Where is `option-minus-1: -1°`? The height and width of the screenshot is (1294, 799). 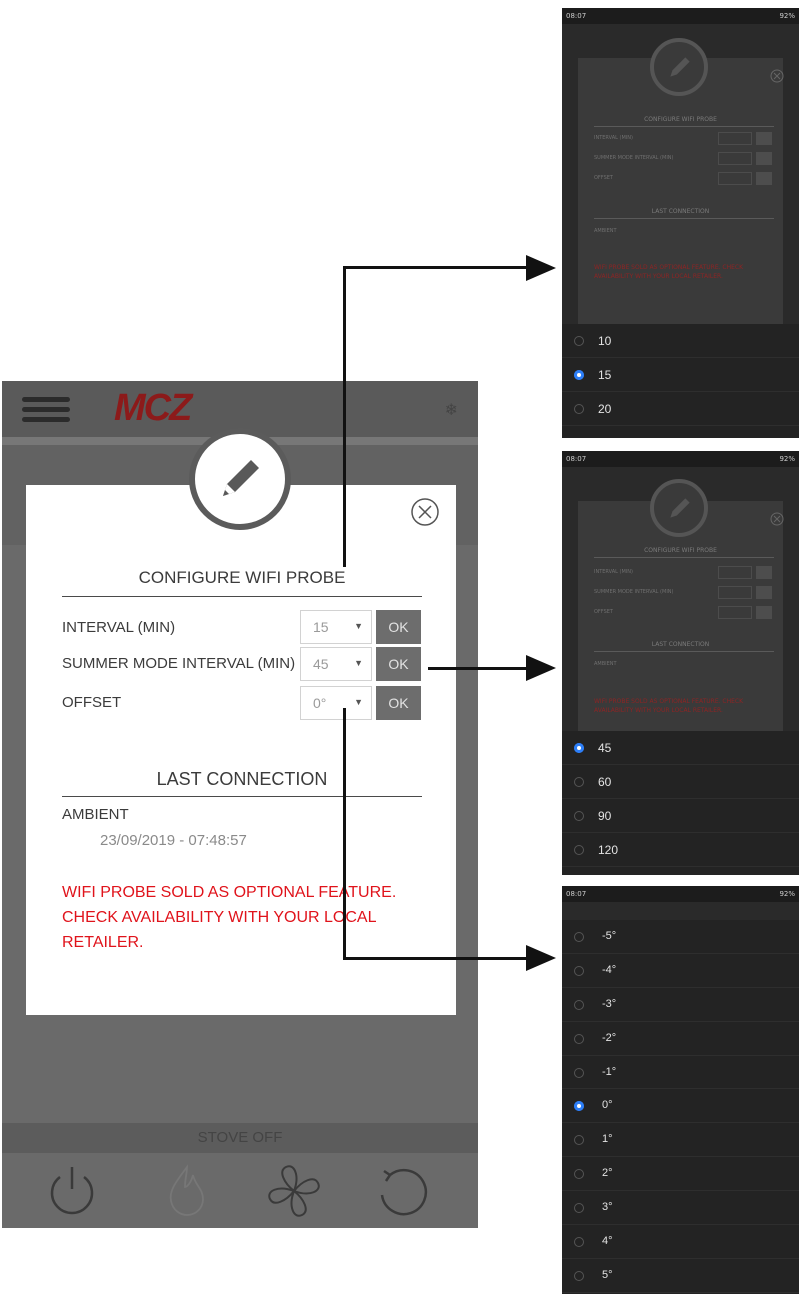 option-minus-1: -1° is located at coordinates (680, 1073).